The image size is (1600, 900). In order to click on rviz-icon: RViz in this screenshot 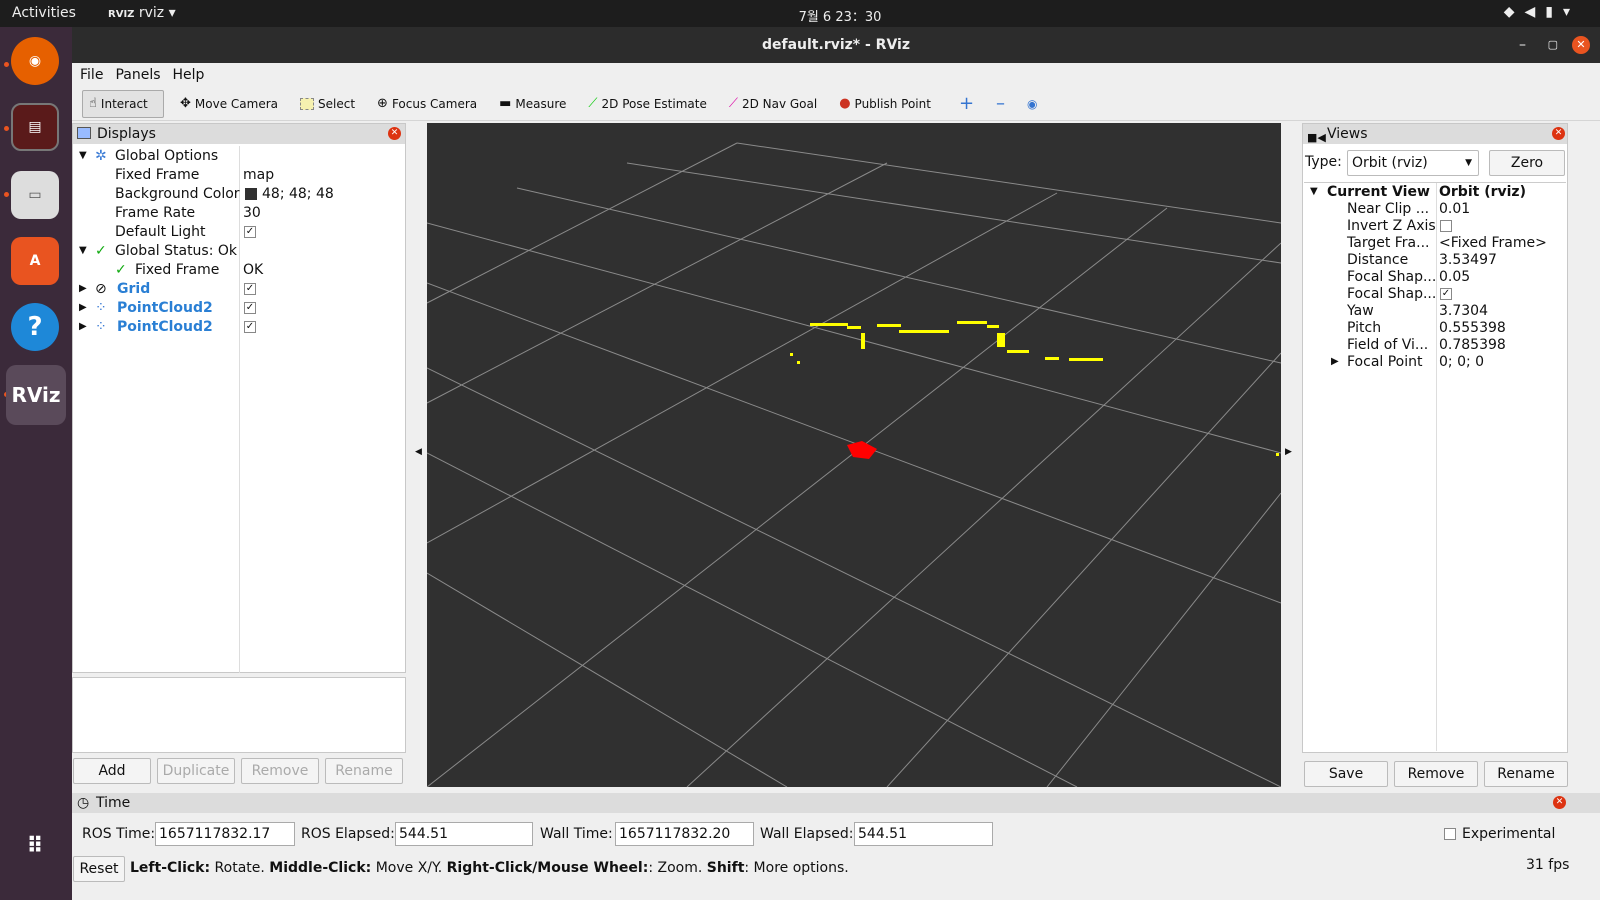, I will do `click(36, 395)`.